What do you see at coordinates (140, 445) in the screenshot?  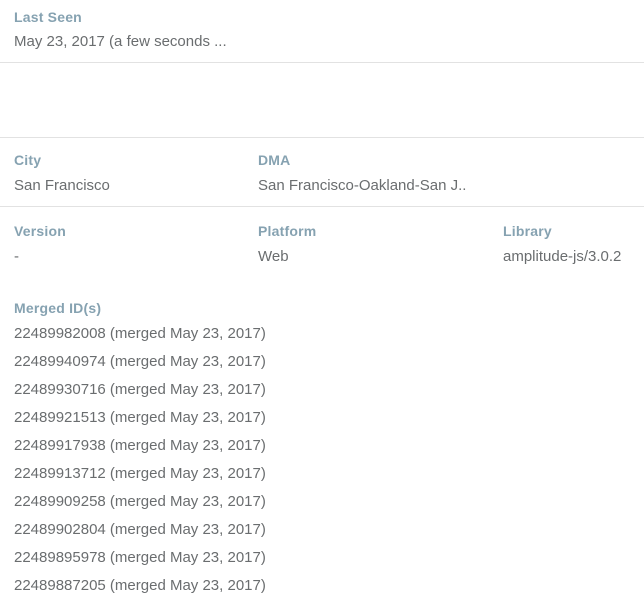 I see `merged-id-item: 22489917938 (merged May 23, 2017)` at bounding box center [140, 445].